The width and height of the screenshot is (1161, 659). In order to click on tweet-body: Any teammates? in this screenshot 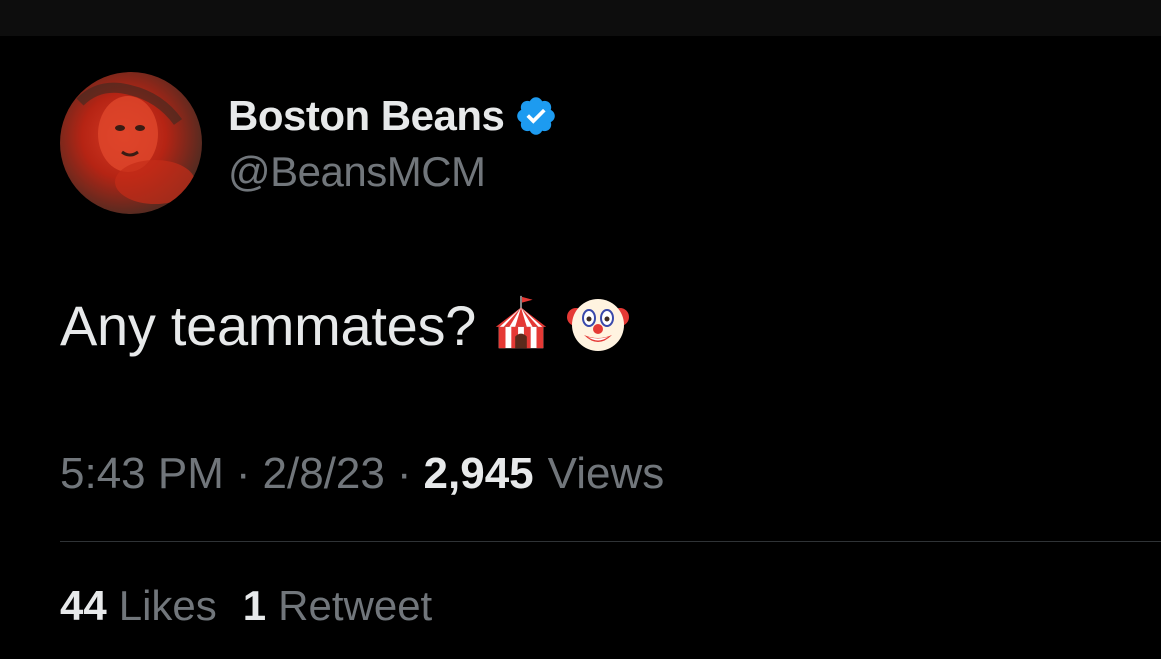, I will do `click(345, 325)`.